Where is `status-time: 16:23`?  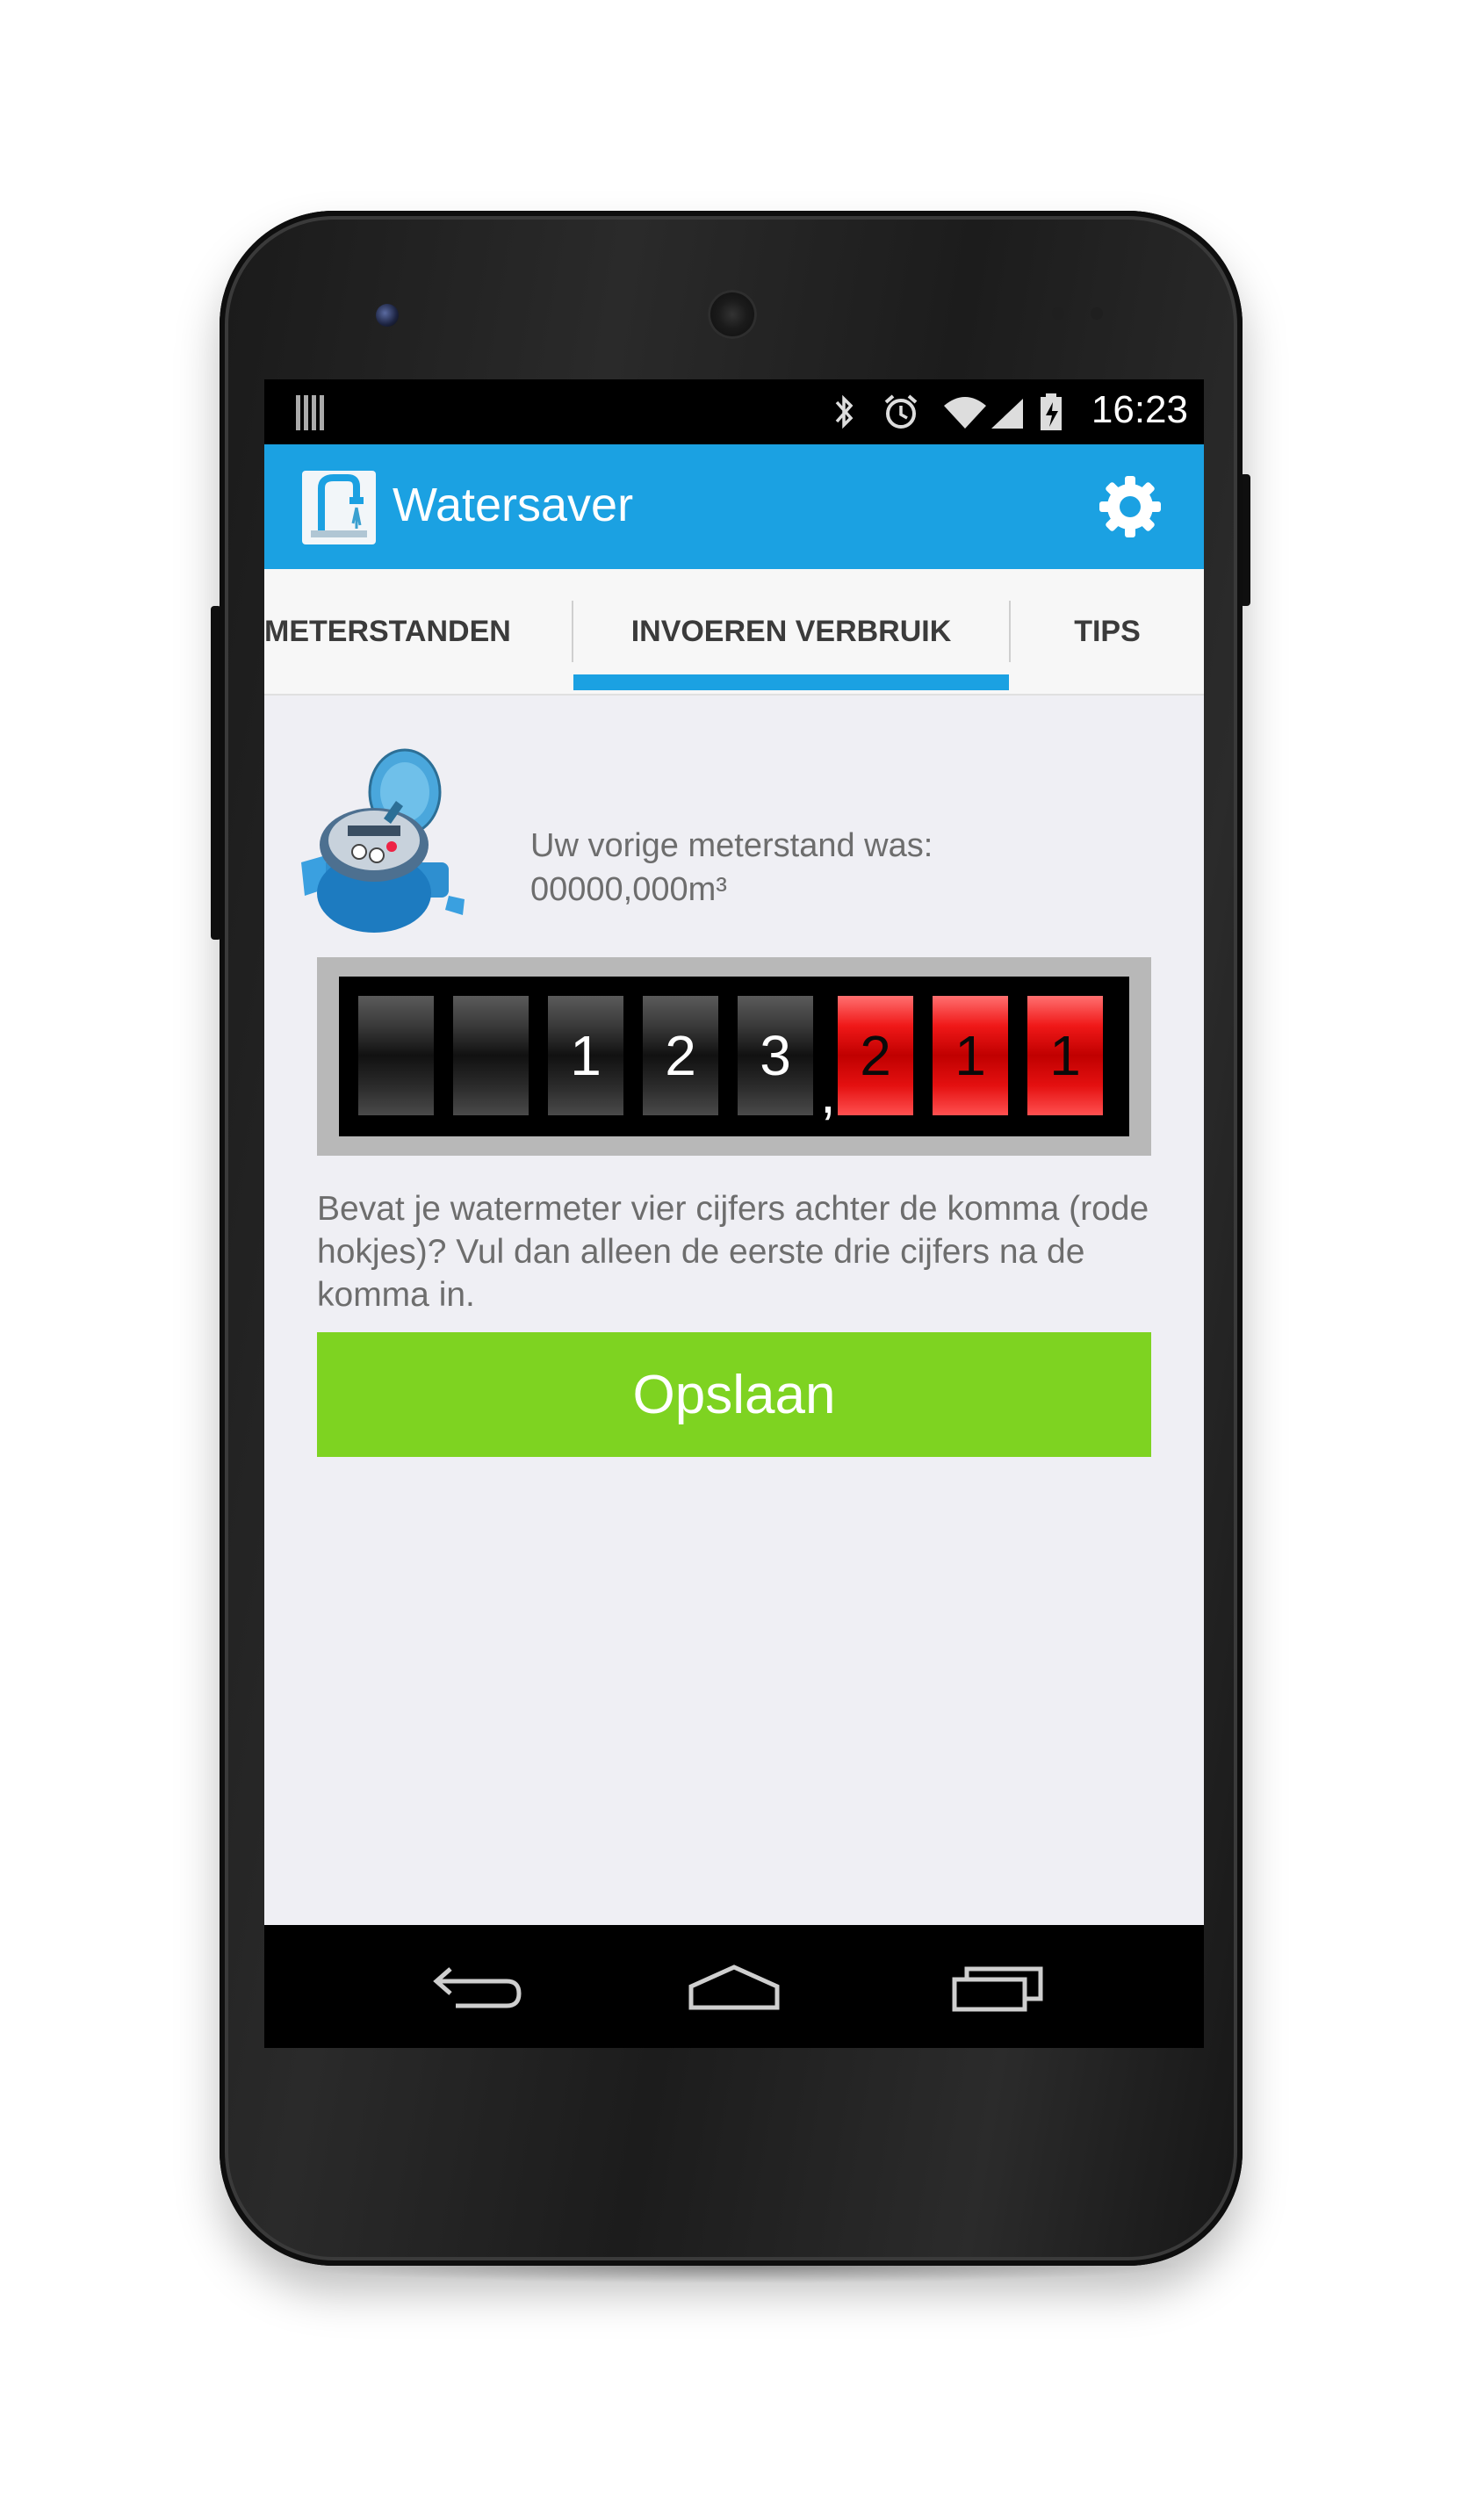
status-time: 16:23 is located at coordinates (1139, 409).